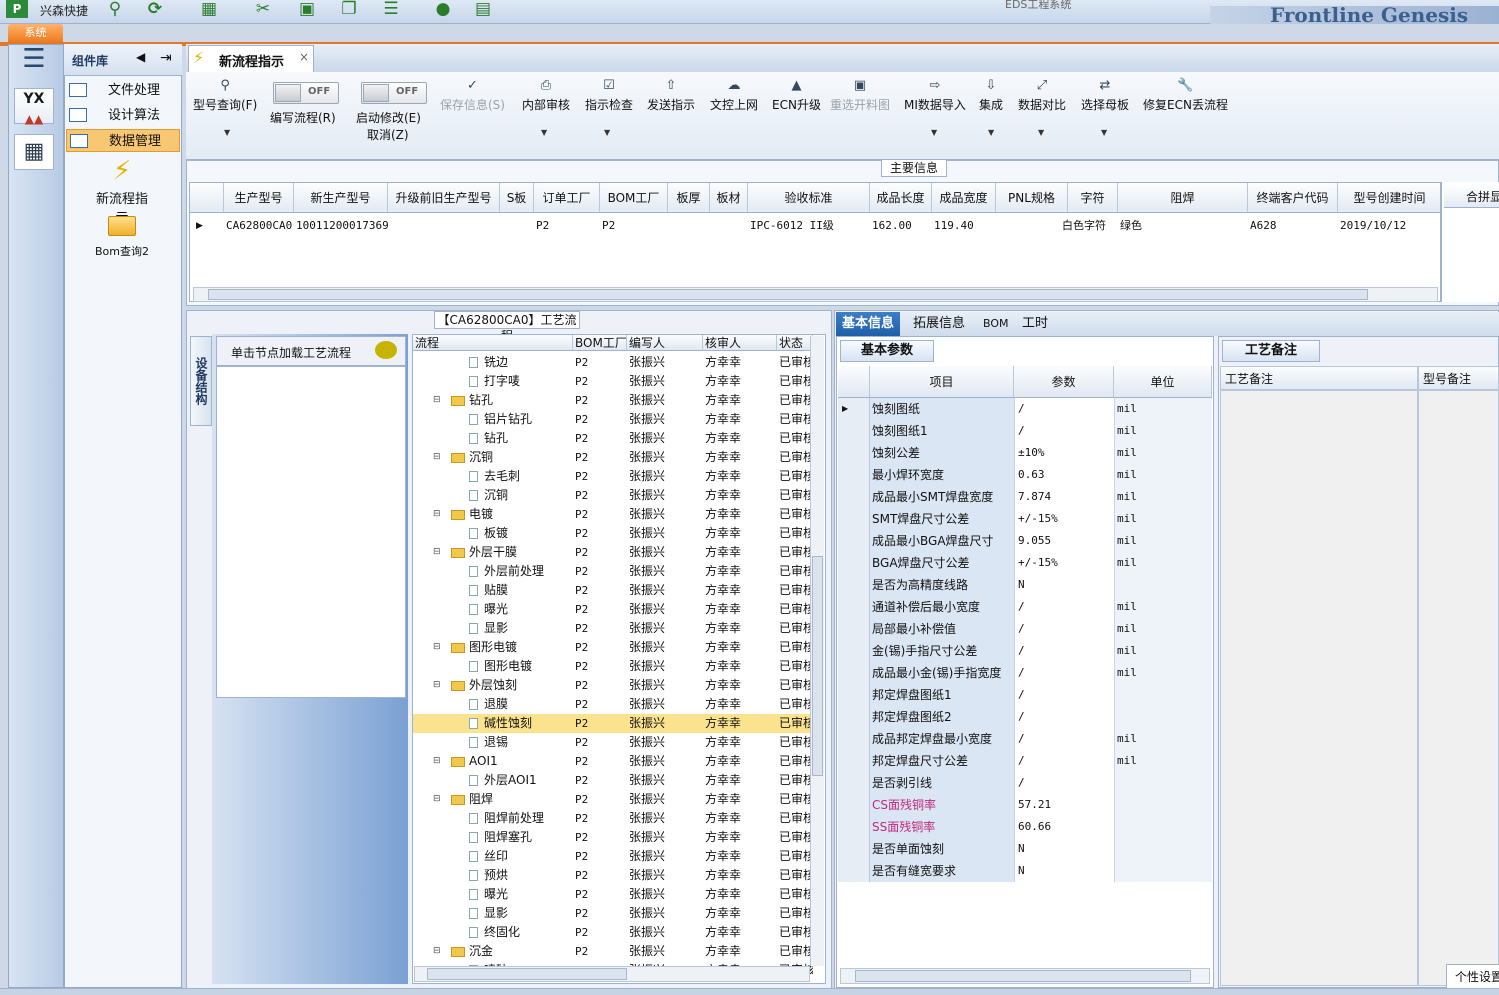  I want to click on flow-tree-row: 图形电镀 P2 张振兴 方幸幸 已审核, so click(613, 666).